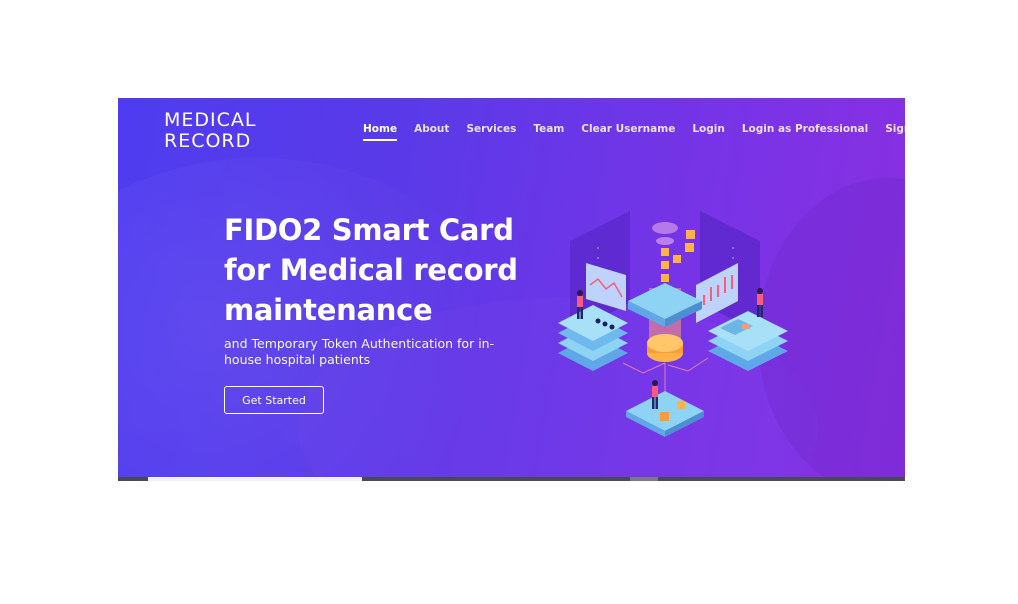 The image size is (1018, 604). I want to click on nav-home: Home, so click(380, 132).